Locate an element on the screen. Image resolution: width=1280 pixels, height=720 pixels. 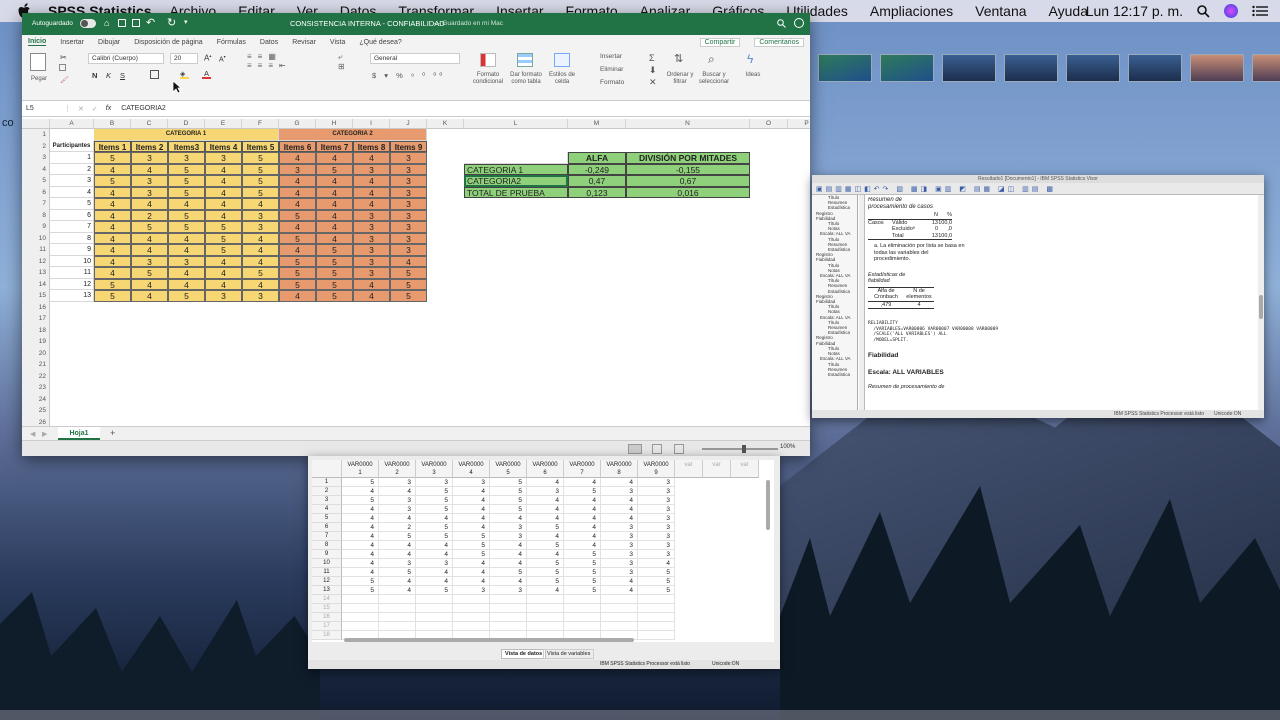
add-sheet-button: + is located at coordinates (112, 433).